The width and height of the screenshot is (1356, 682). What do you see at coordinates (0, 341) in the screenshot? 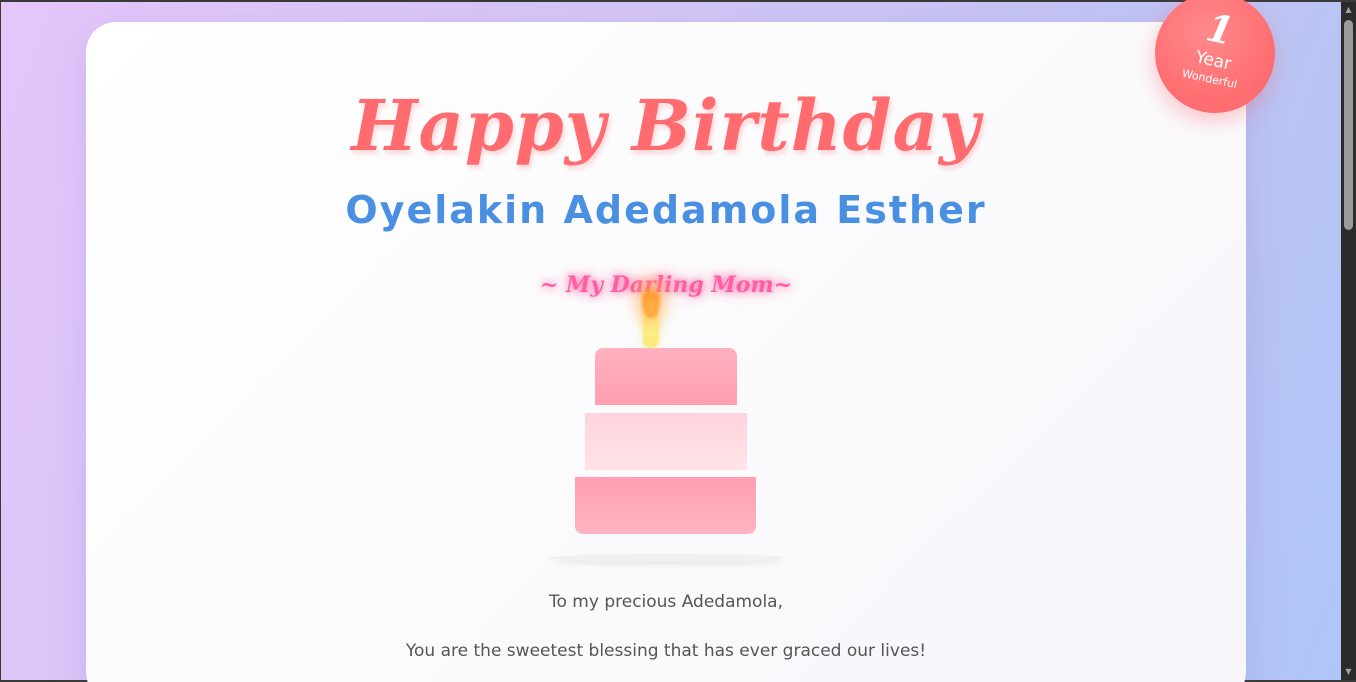
I see `window-left-border` at bounding box center [0, 341].